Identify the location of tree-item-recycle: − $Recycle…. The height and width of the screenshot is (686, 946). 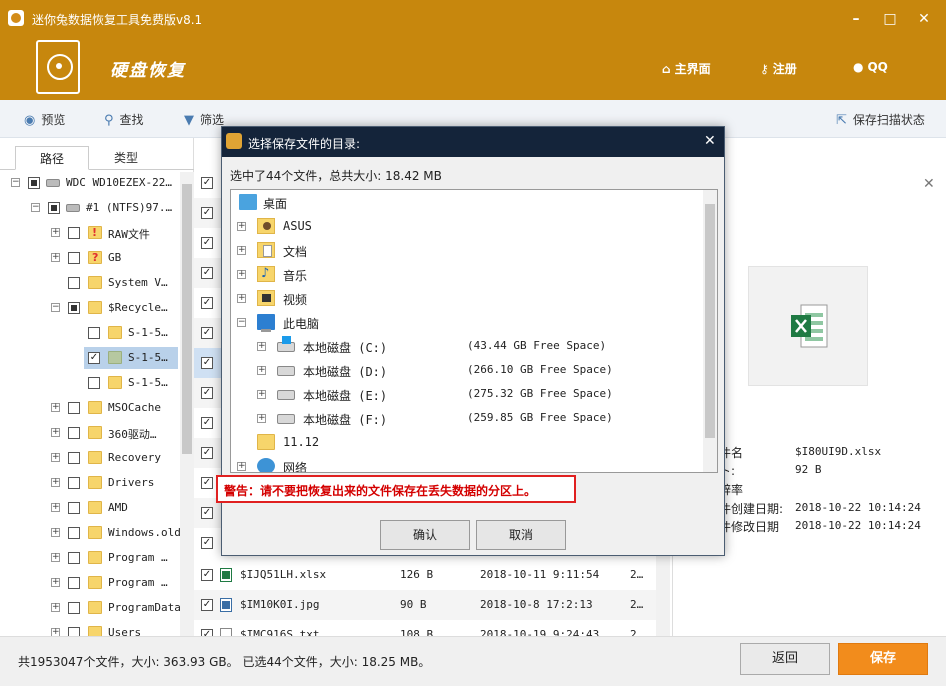
(90, 308).